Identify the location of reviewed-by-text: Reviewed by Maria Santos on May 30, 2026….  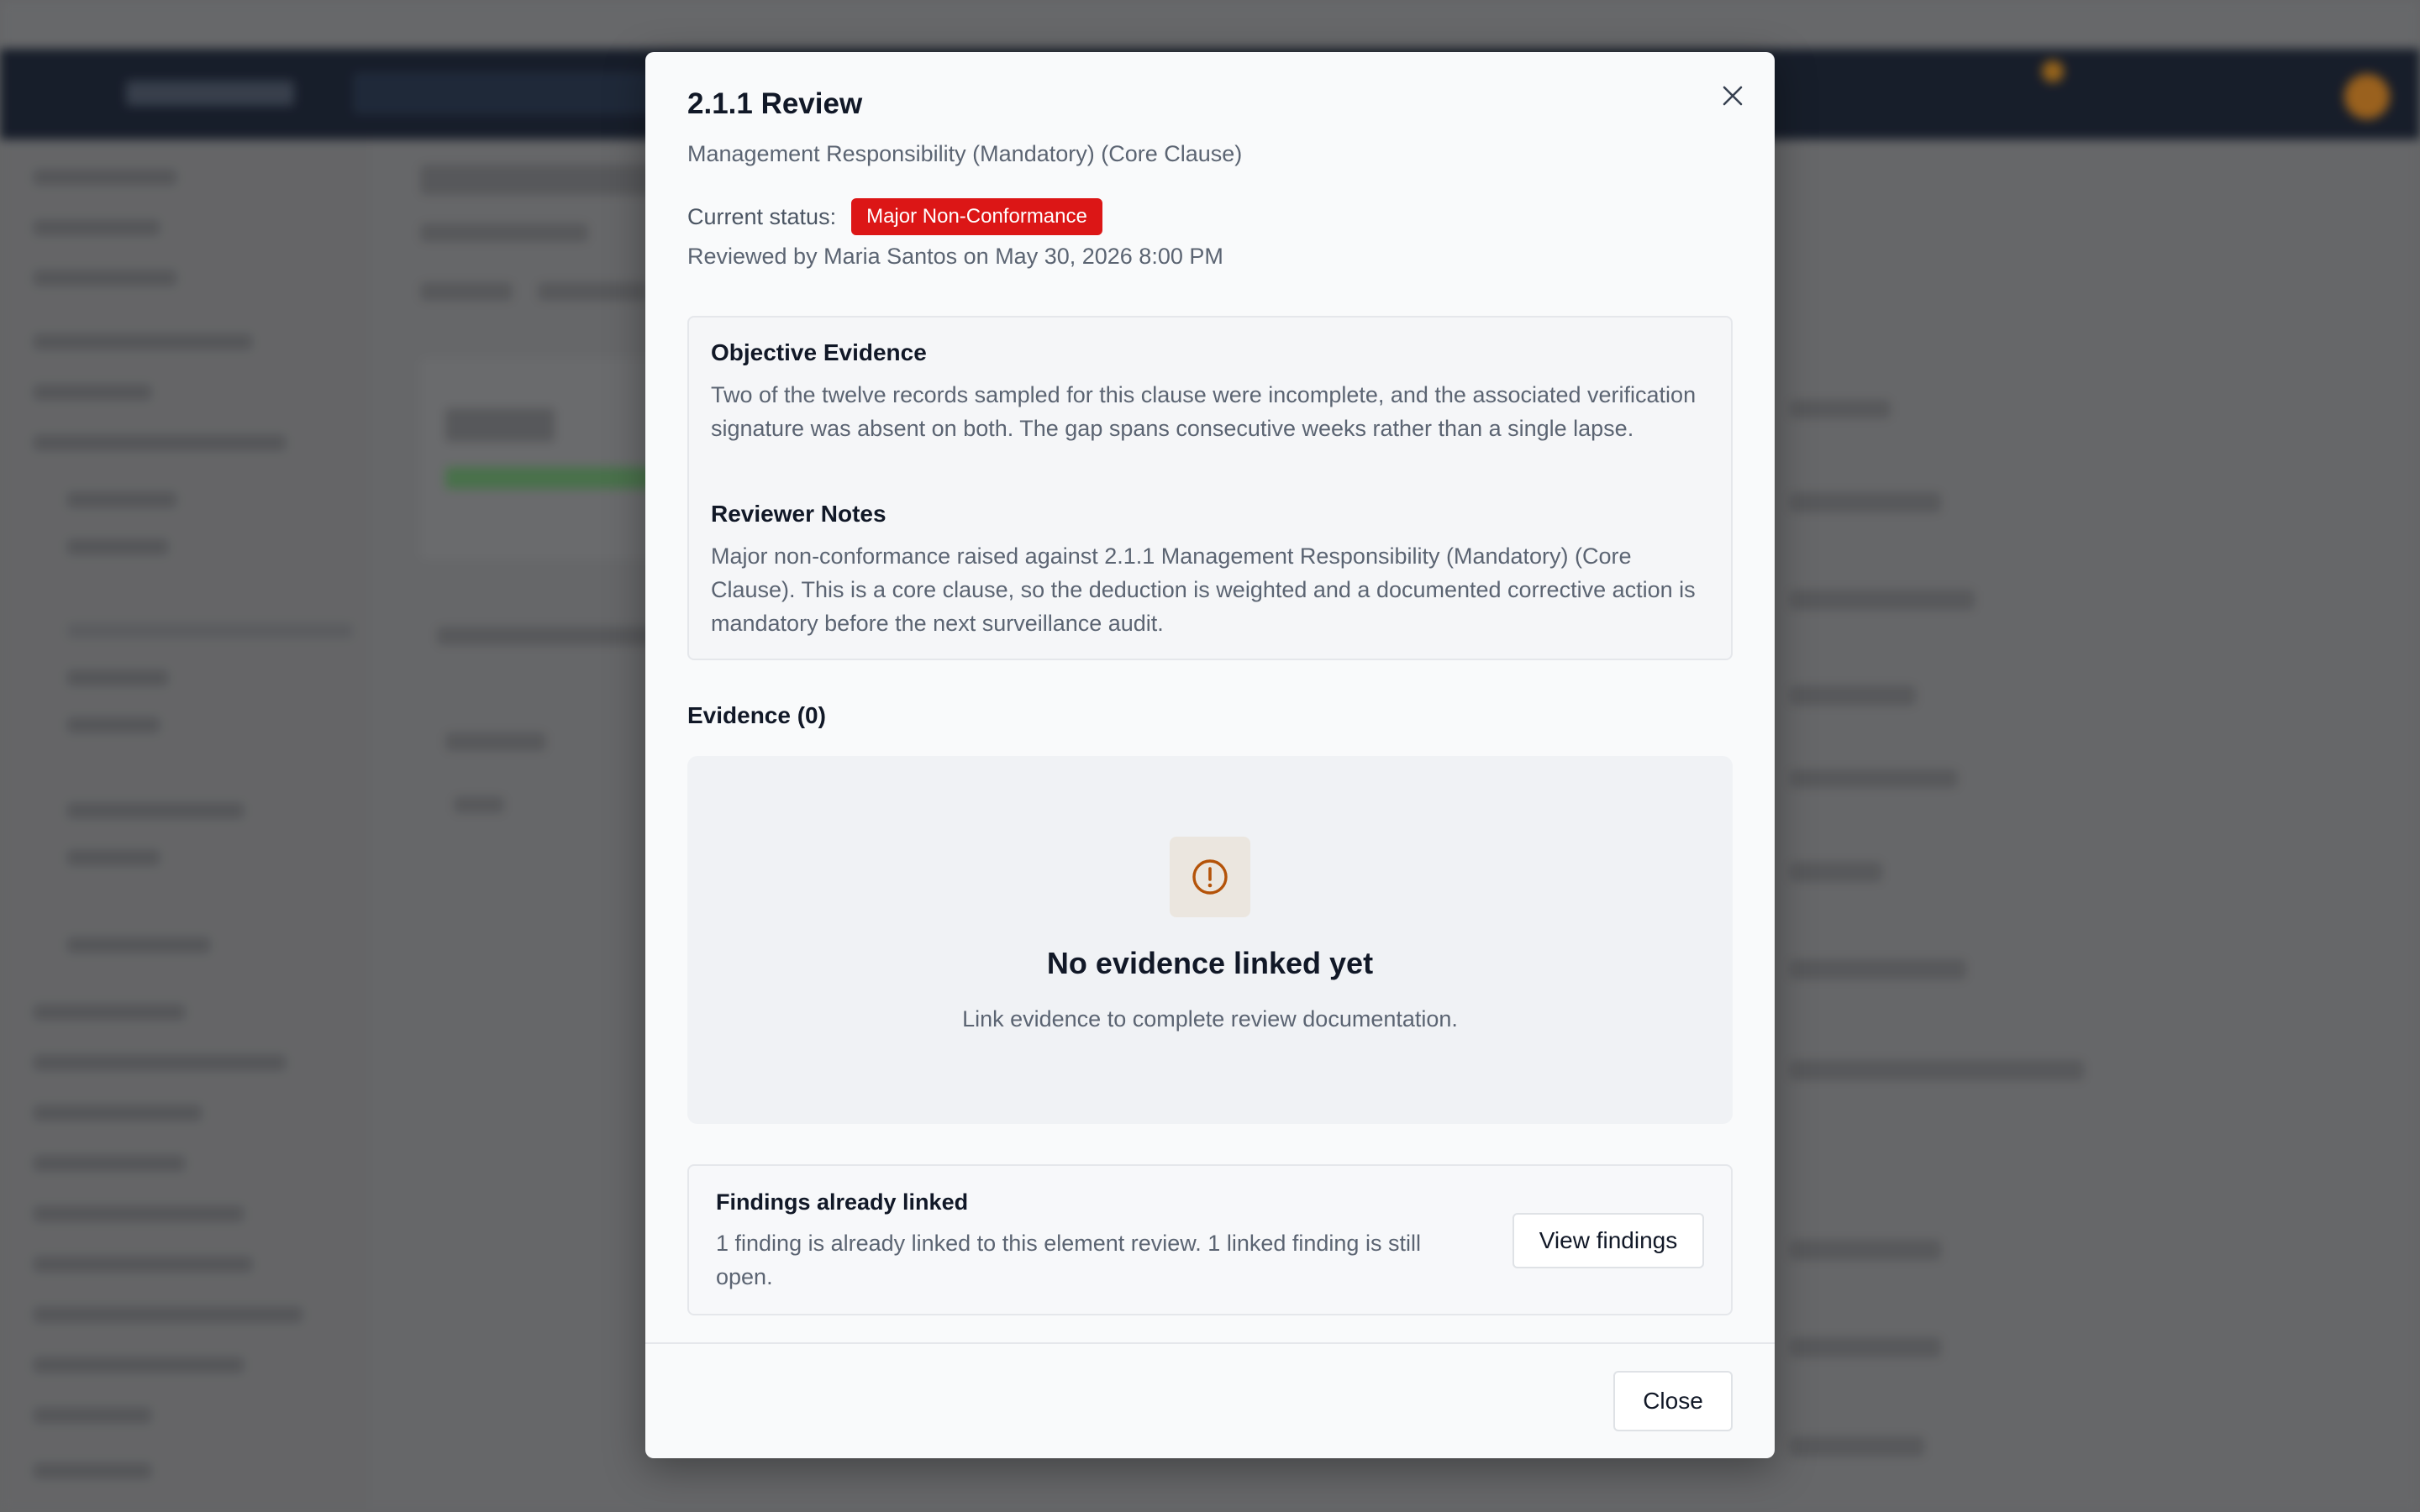
(955, 256).